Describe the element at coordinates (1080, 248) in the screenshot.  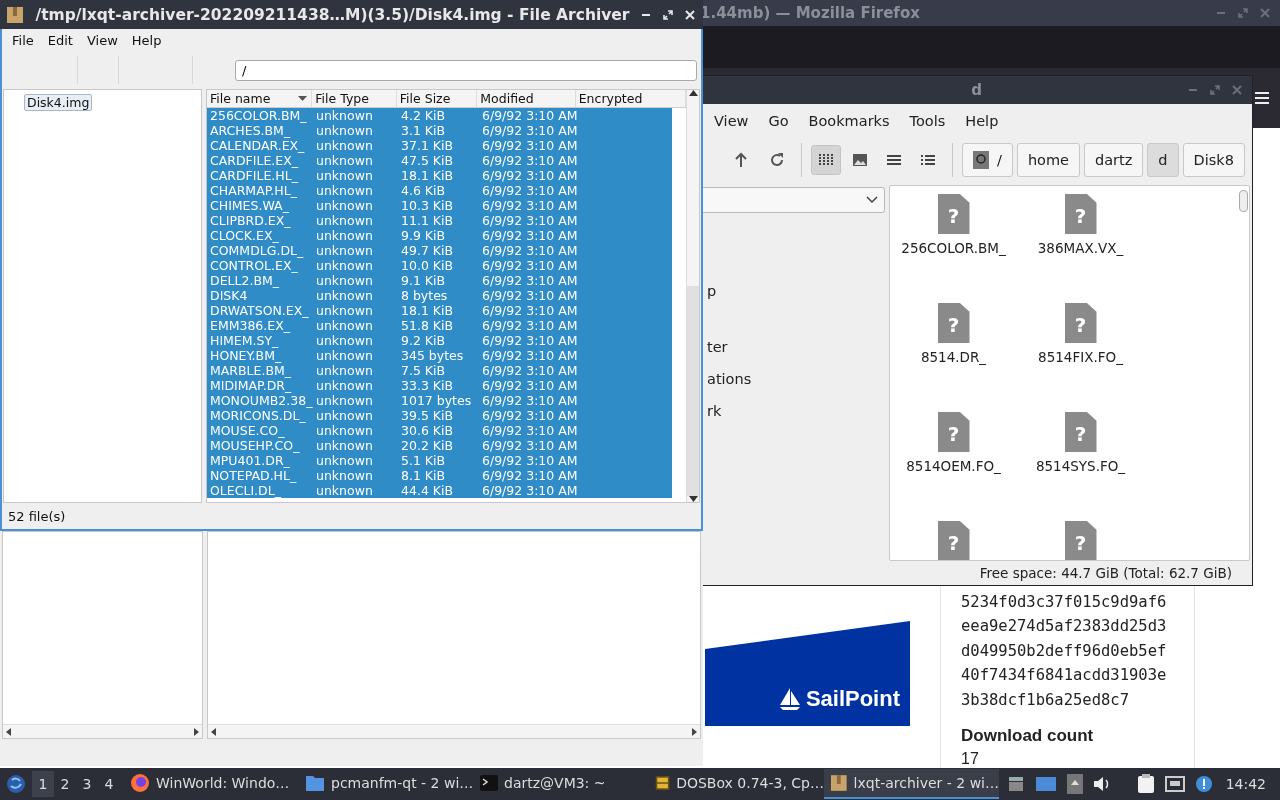
I see `icon-tile: ? 386MAX.VX_` at that location.